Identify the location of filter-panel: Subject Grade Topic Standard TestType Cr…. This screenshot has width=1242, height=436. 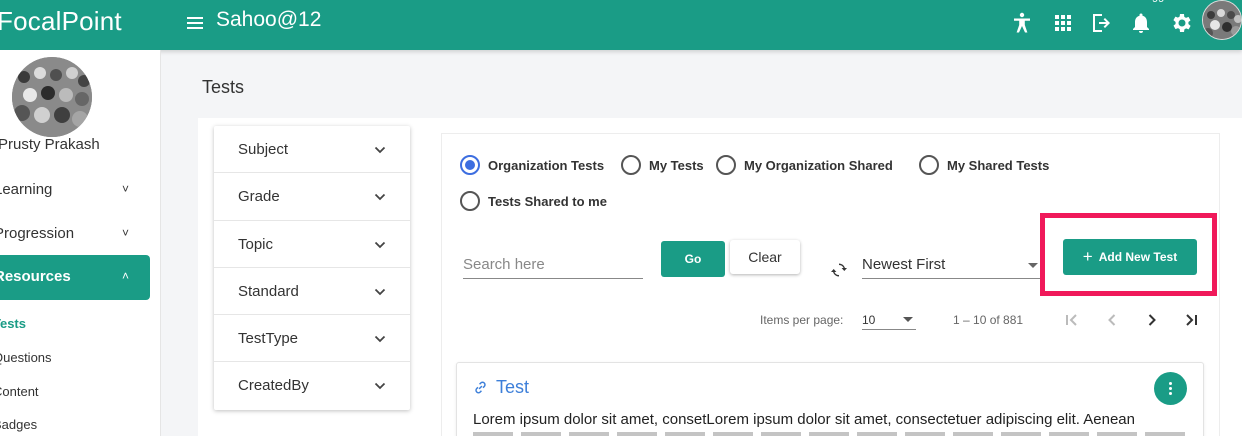
(312, 268).